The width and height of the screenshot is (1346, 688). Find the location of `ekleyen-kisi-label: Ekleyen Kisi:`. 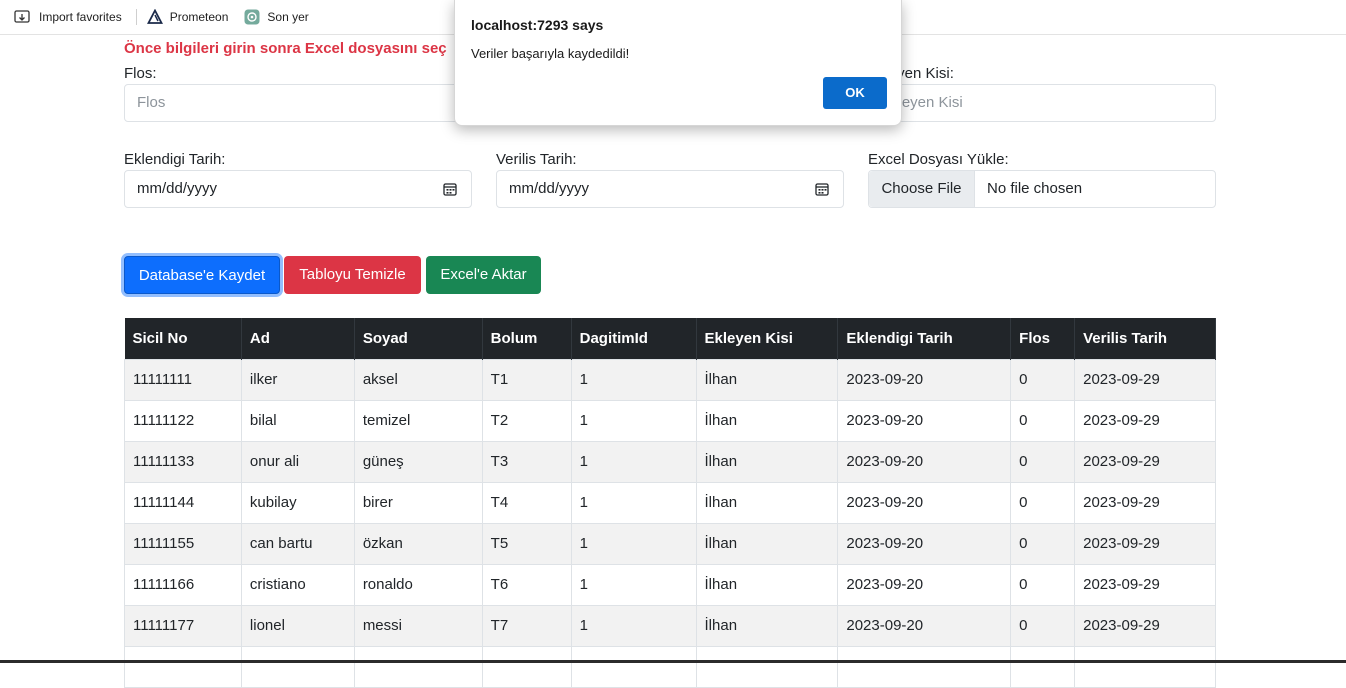

ekleyen-kisi-label: Ekleyen Kisi: is located at coordinates (911, 73).